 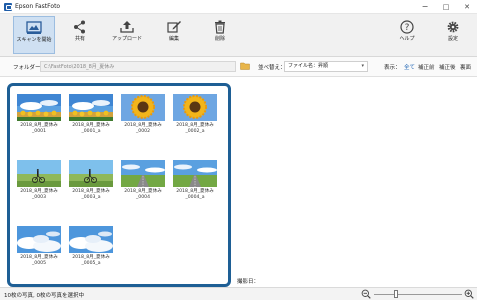 I want to click on photo-thumbnail: 2018_8月_夏休み _0001_a, so click(x=91, y=114).